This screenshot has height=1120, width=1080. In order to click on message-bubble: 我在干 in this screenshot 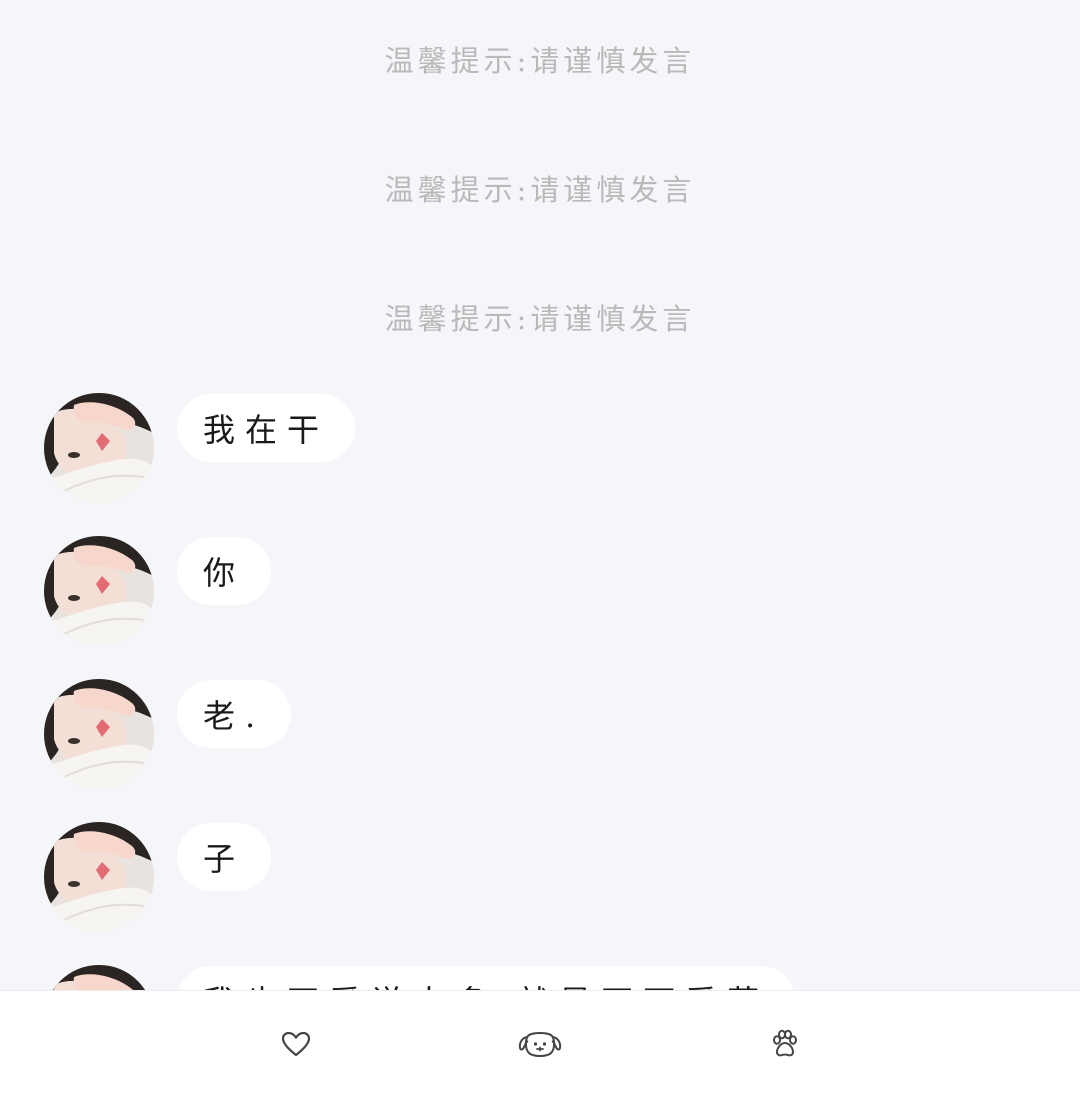, I will do `click(266, 428)`.